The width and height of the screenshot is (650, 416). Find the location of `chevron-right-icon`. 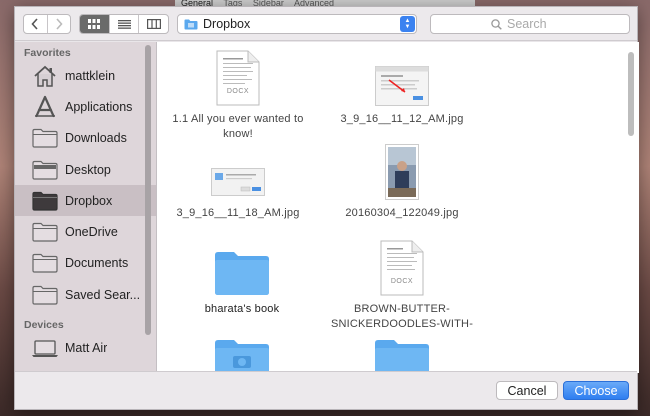

chevron-right-icon is located at coordinates (59, 24).